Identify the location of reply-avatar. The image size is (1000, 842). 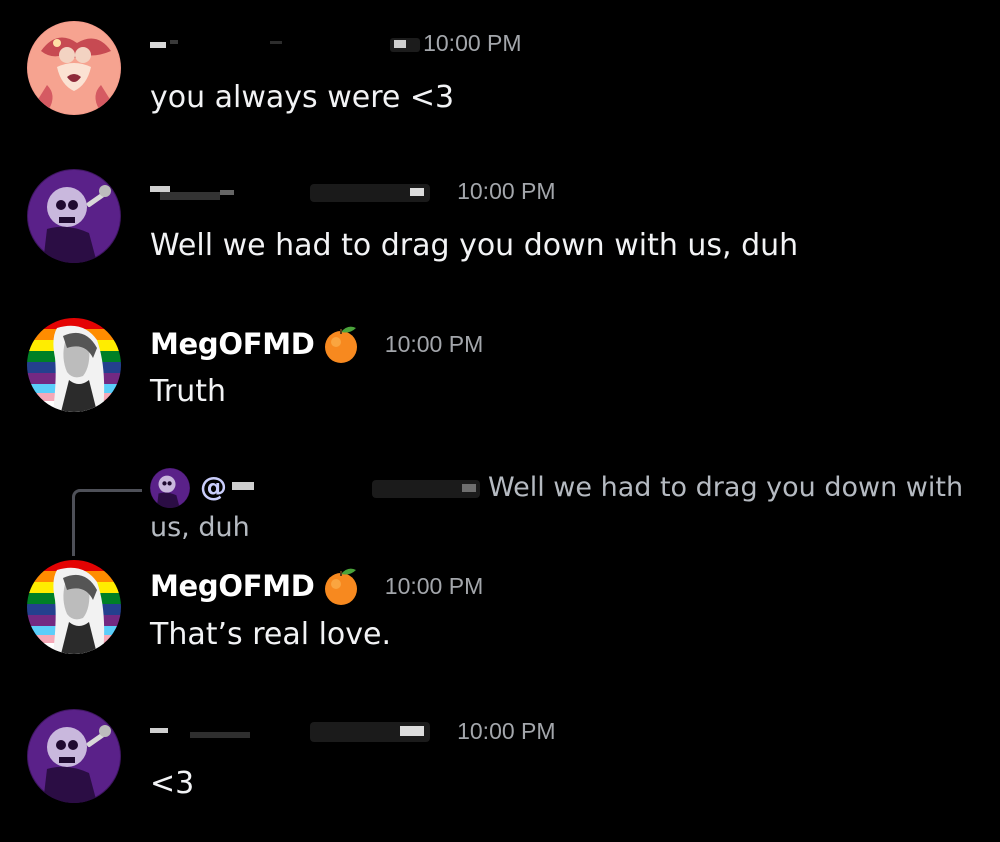
(170, 488).